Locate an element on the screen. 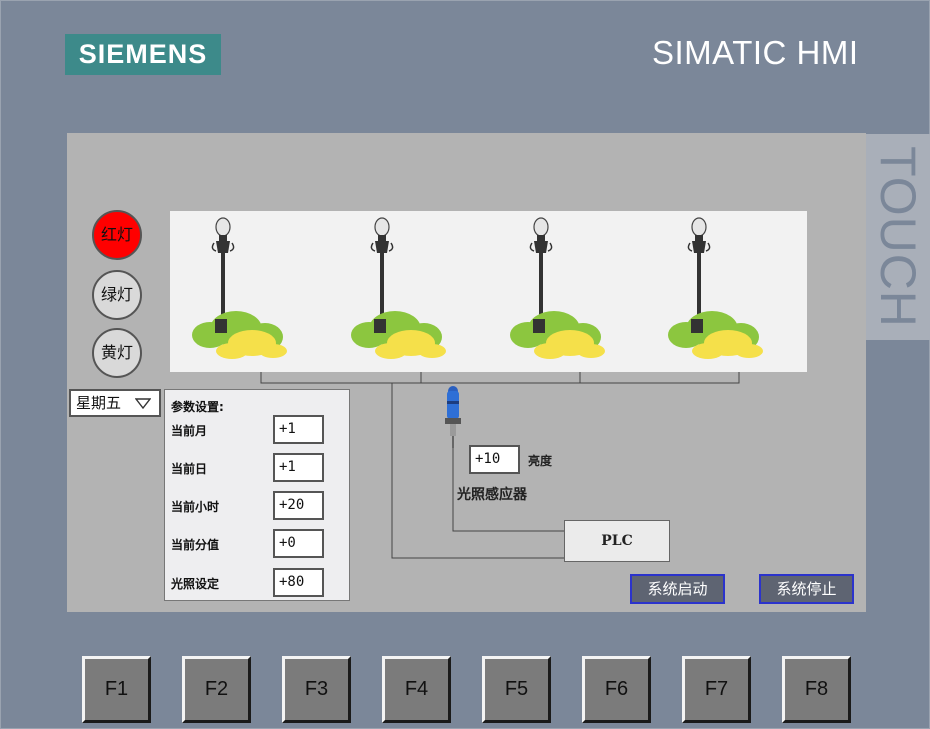 The height and width of the screenshot is (729, 930). sensor-label: 光照感应器 is located at coordinates (492, 495).